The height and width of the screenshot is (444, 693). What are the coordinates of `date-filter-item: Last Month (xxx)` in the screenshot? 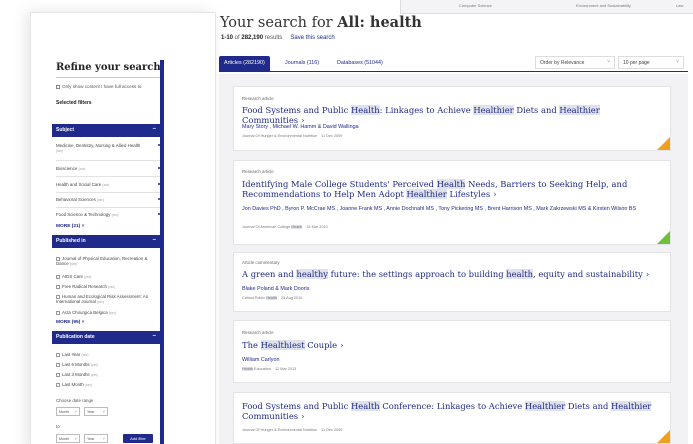 It's located at (108, 385).